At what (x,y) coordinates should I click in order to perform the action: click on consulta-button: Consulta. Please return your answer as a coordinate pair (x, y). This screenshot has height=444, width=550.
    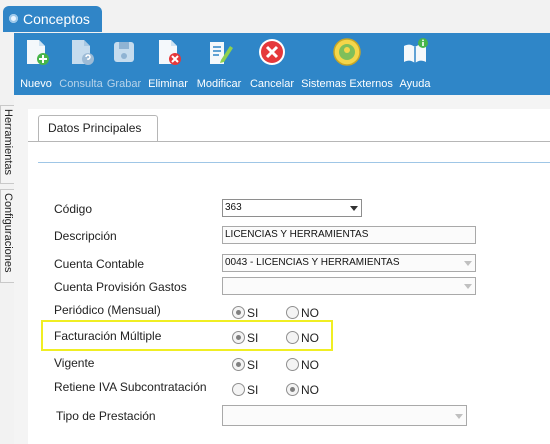
    Looking at the image, I should click on (81, 64).